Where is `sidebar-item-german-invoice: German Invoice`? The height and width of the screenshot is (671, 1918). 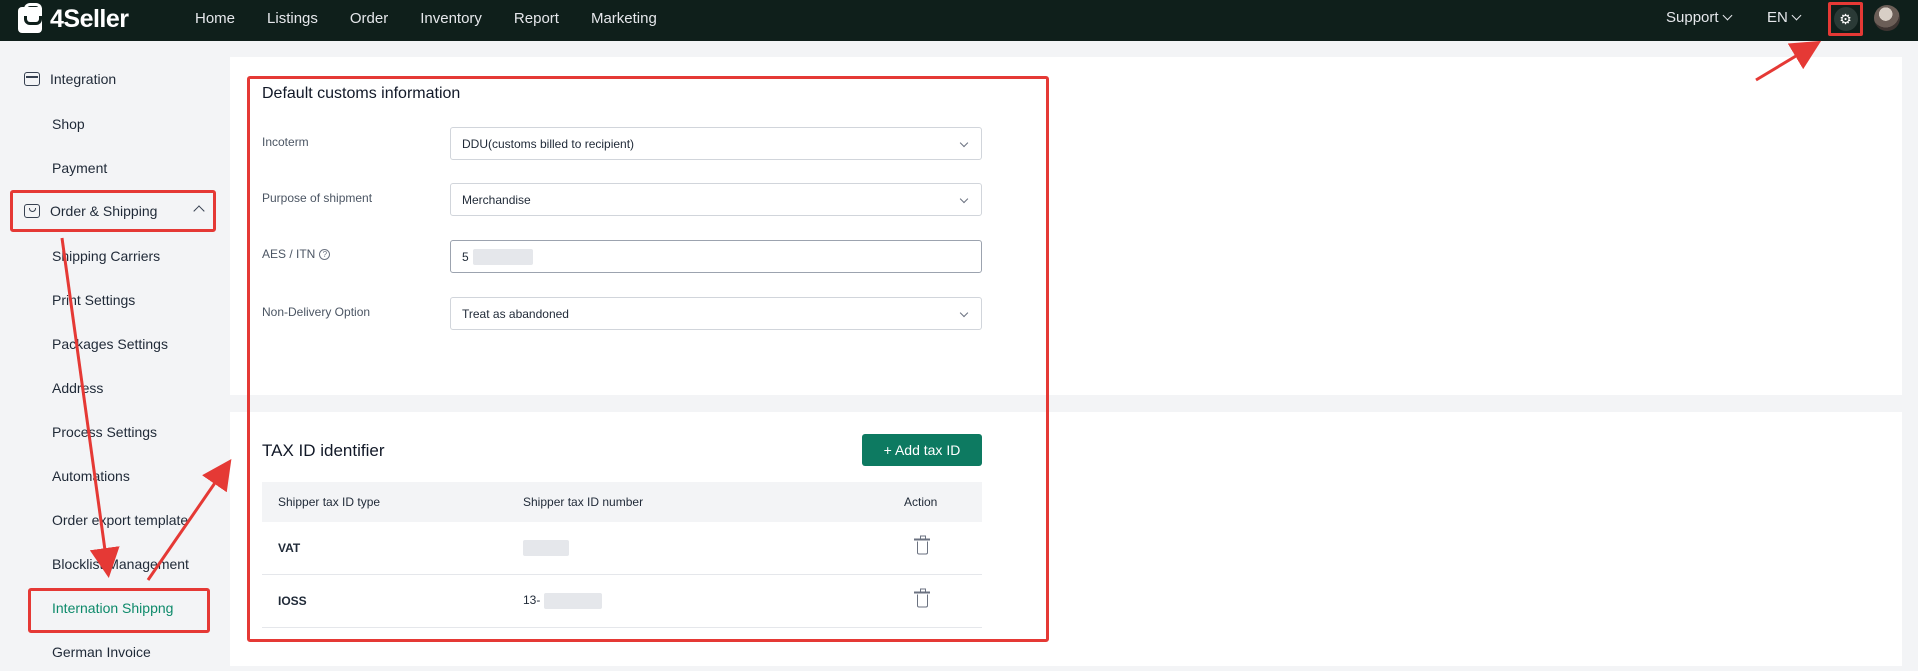
sidebar-item-german-invoice: German Invoice is located at coordinates (101, 652).